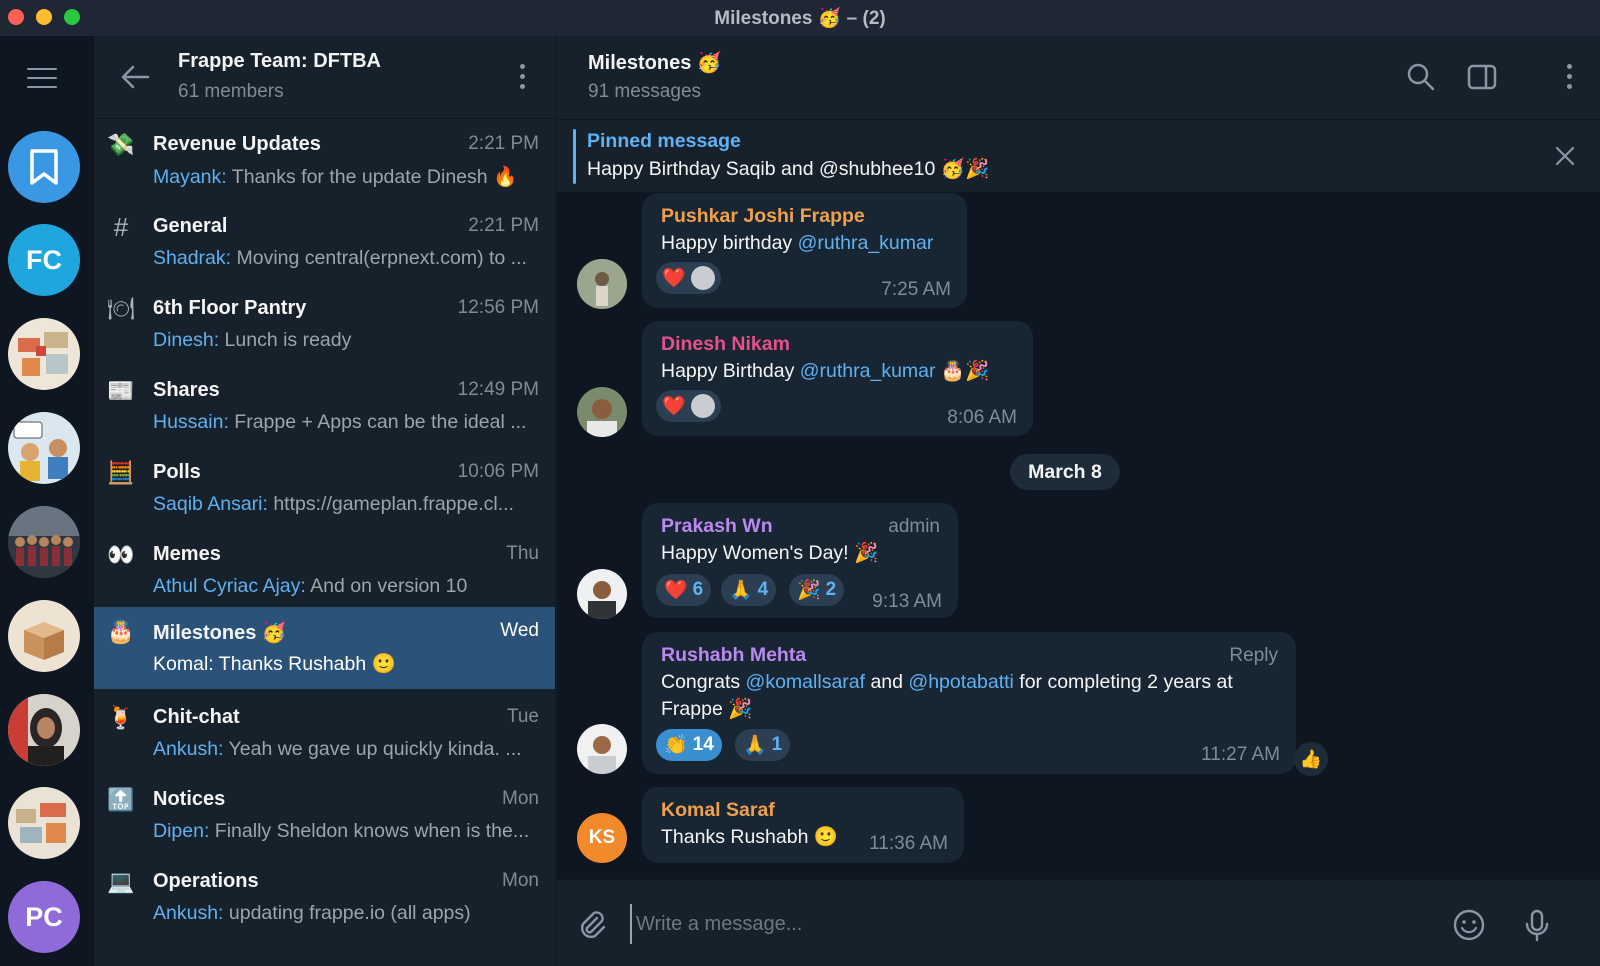  Describe the element at coordinates (186, 340) in the screenshot. I see `preview-sender: Dinesh:` at that location.